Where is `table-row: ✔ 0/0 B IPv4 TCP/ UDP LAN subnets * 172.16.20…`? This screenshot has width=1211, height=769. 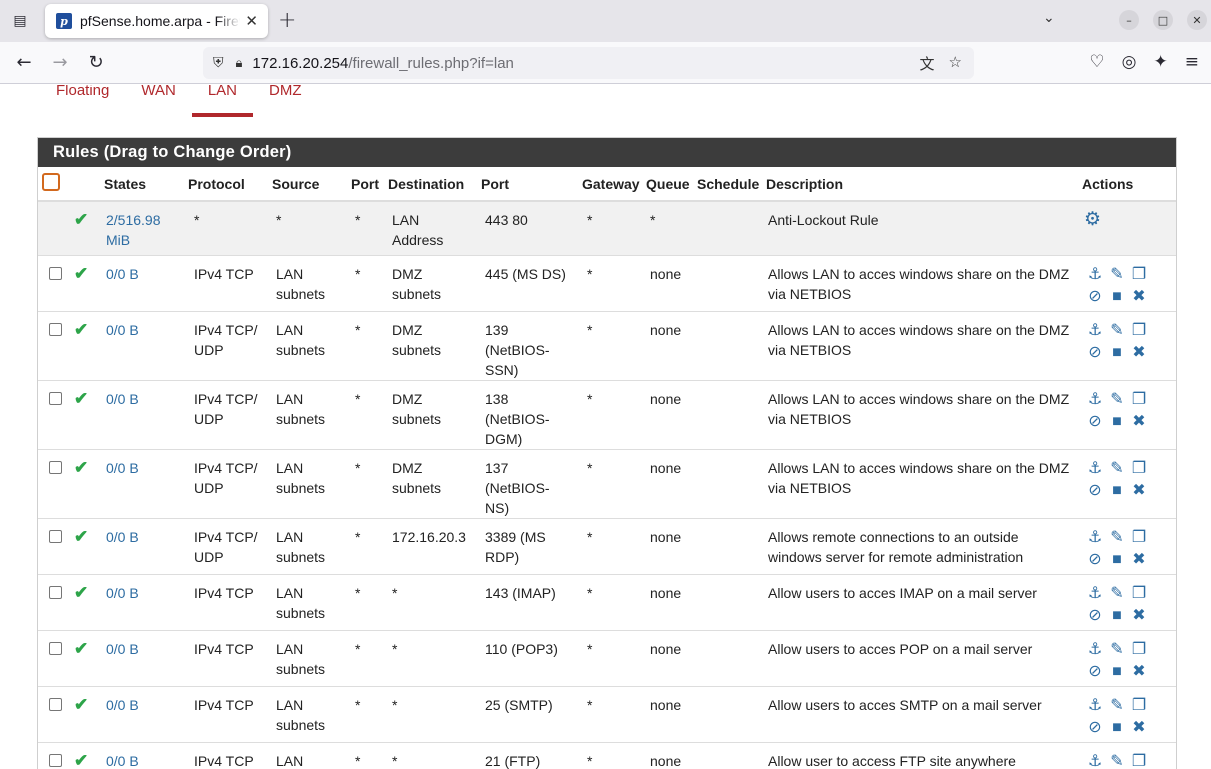 table-row: ✔ 0/0 B IPv4 TCP/ UDP LAN subnets * 172.16.20… is located at coordinates (607, 545).